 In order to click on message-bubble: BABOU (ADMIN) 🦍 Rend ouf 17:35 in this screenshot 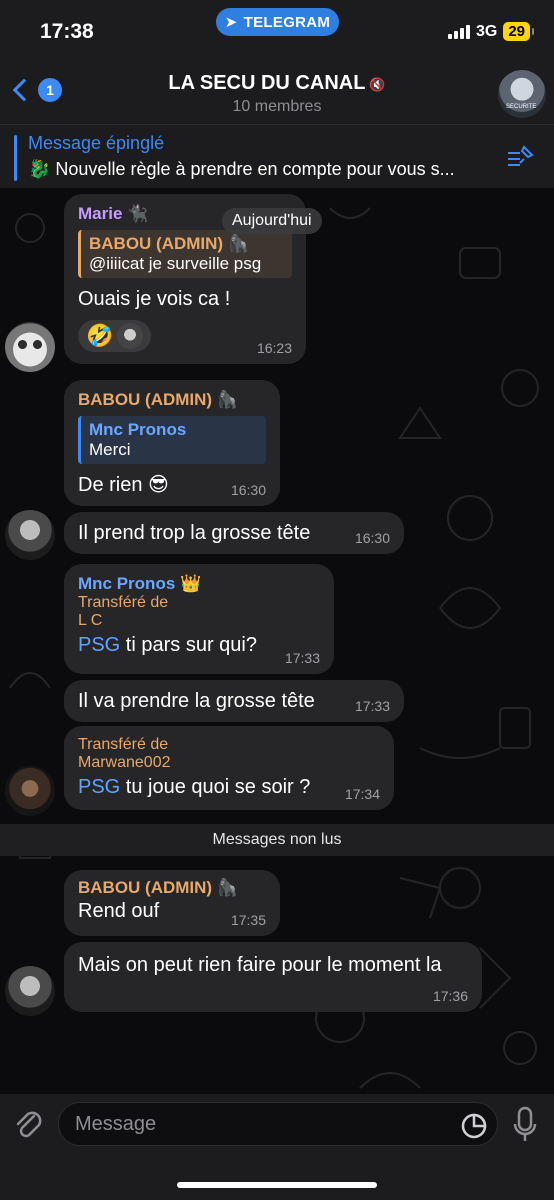, I will do `click(172, 903)`.